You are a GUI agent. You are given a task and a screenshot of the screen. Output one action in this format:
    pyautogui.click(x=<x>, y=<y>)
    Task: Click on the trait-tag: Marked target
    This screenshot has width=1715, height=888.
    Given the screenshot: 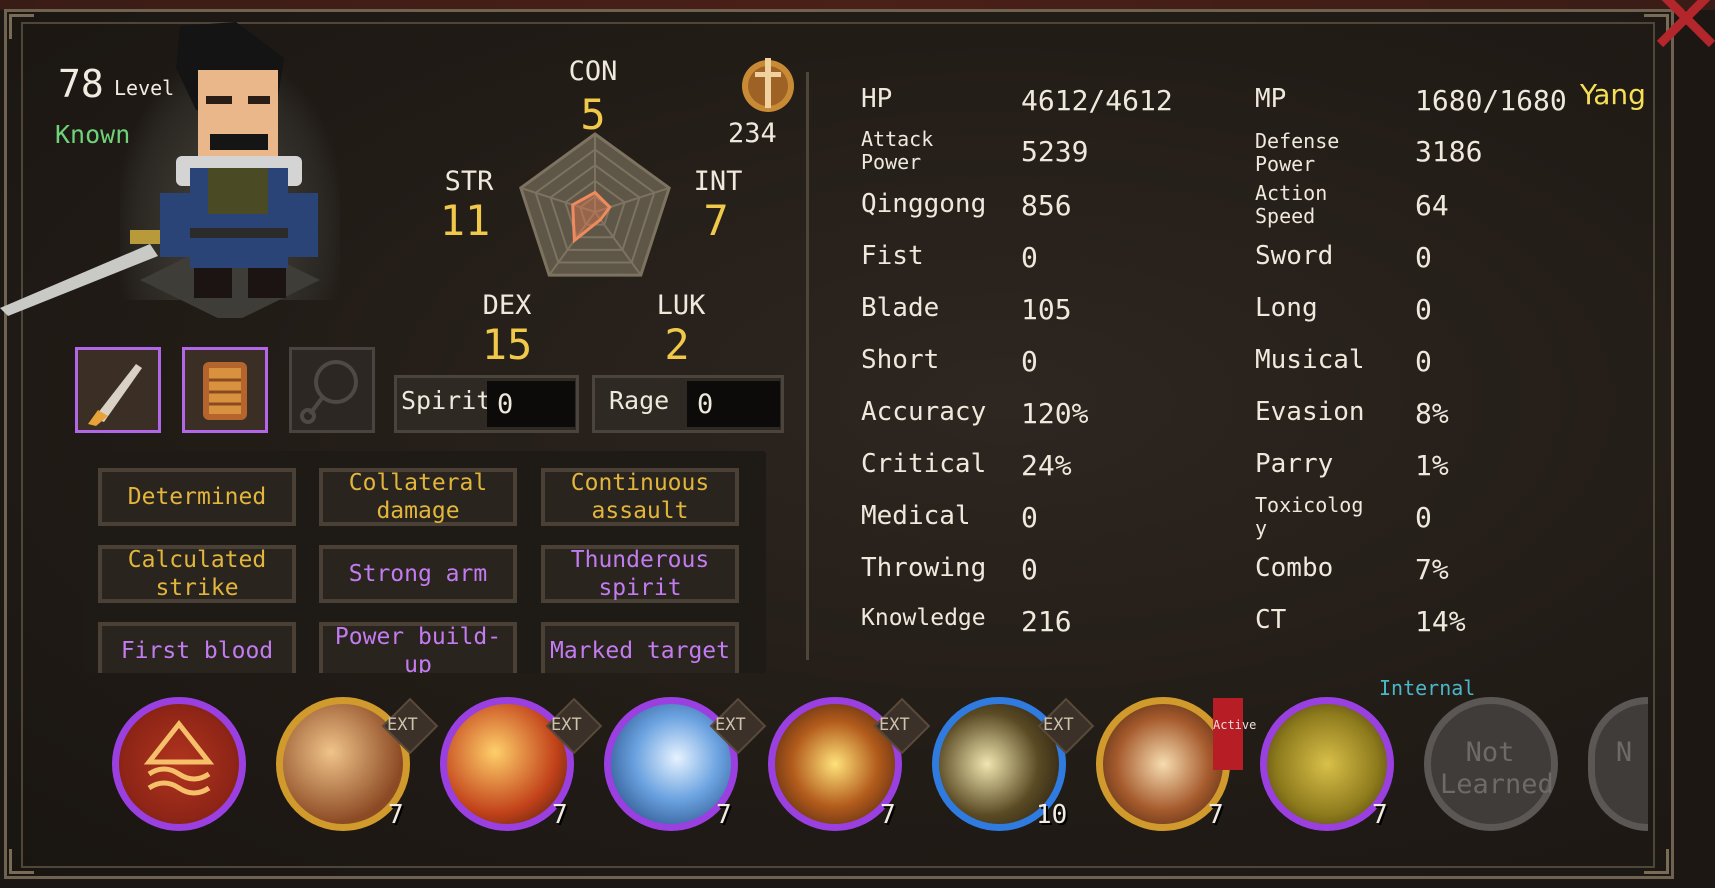 What is the action you would take?
    pyautogui.click(x=640, y=647)
    